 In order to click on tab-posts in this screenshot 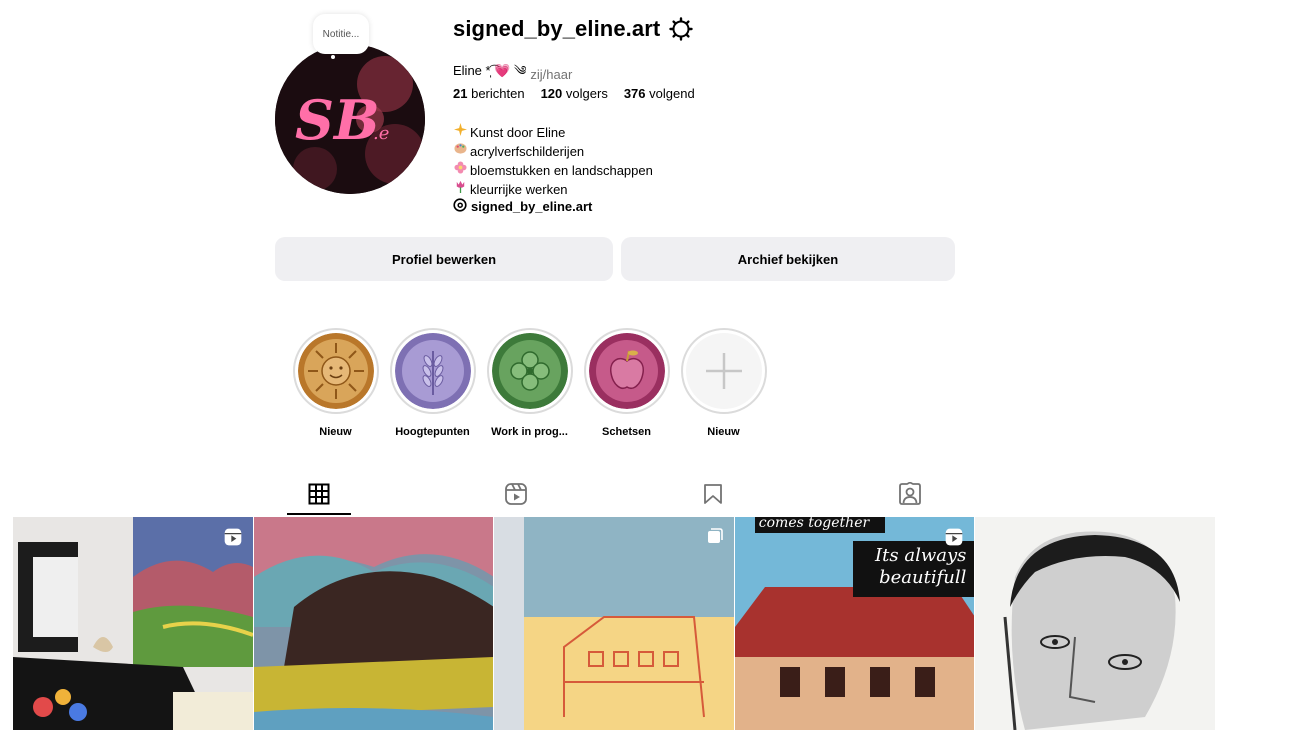, I will do `click(319, 496)`.